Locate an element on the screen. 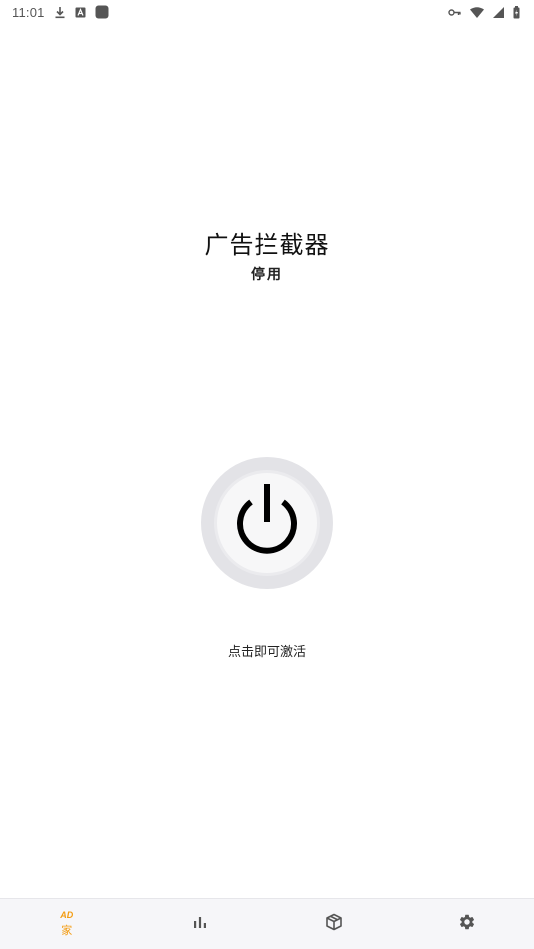 The height and width of the screenshot is (949, 534). download-icon is located at coordinates (60, 12).